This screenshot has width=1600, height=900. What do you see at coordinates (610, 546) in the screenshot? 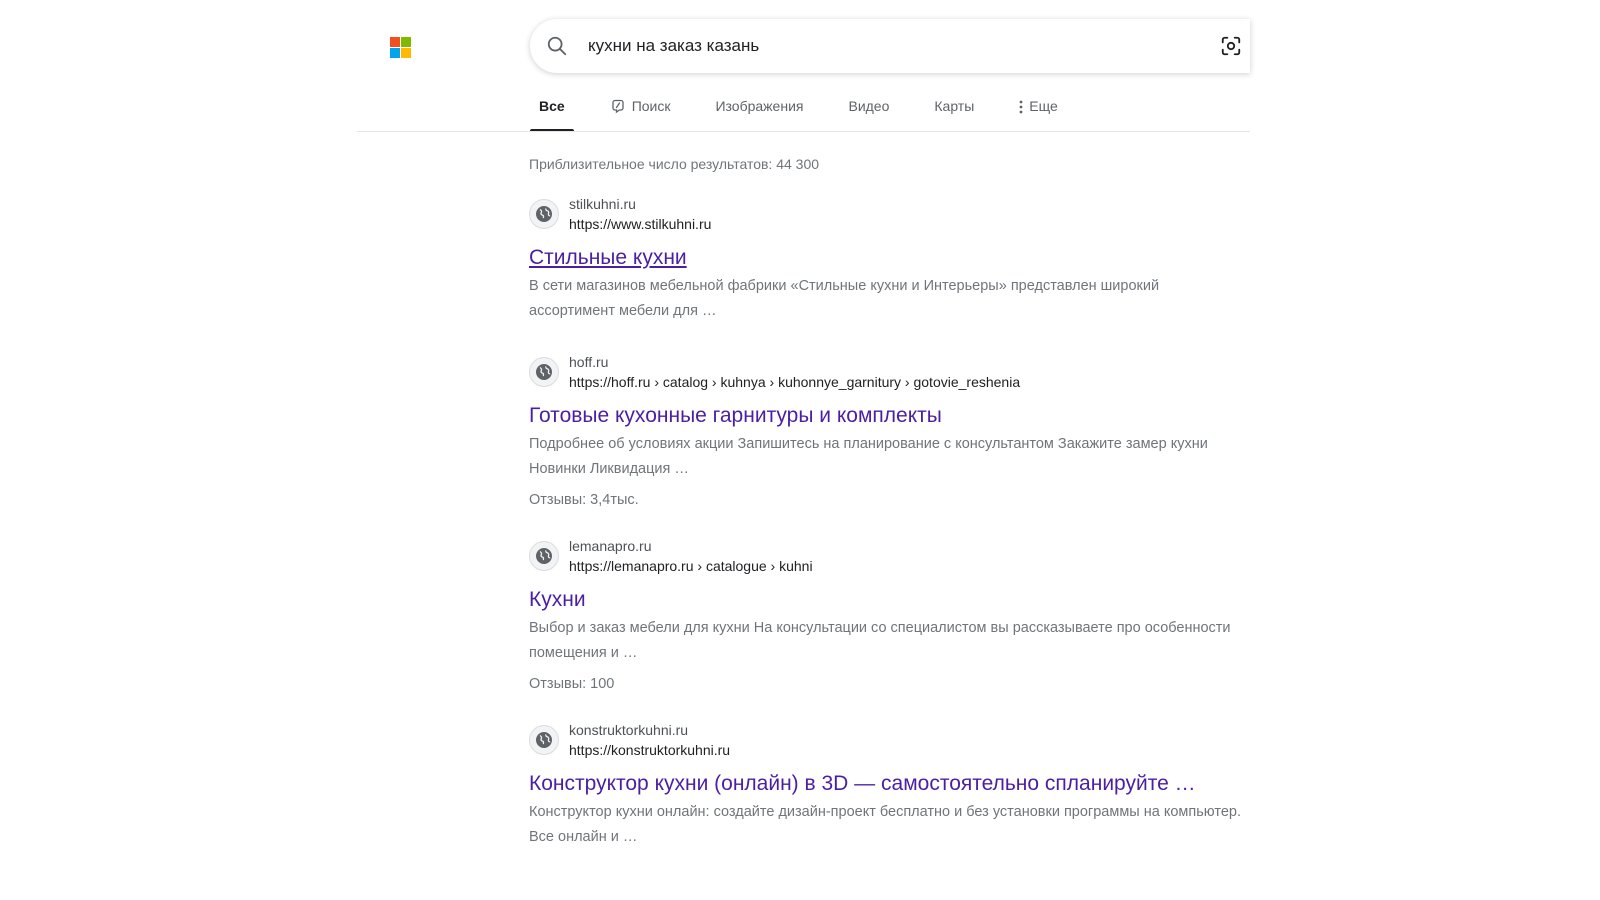
I see `result-site-name: lemanapro.ru` at bounding box center [610, 546].